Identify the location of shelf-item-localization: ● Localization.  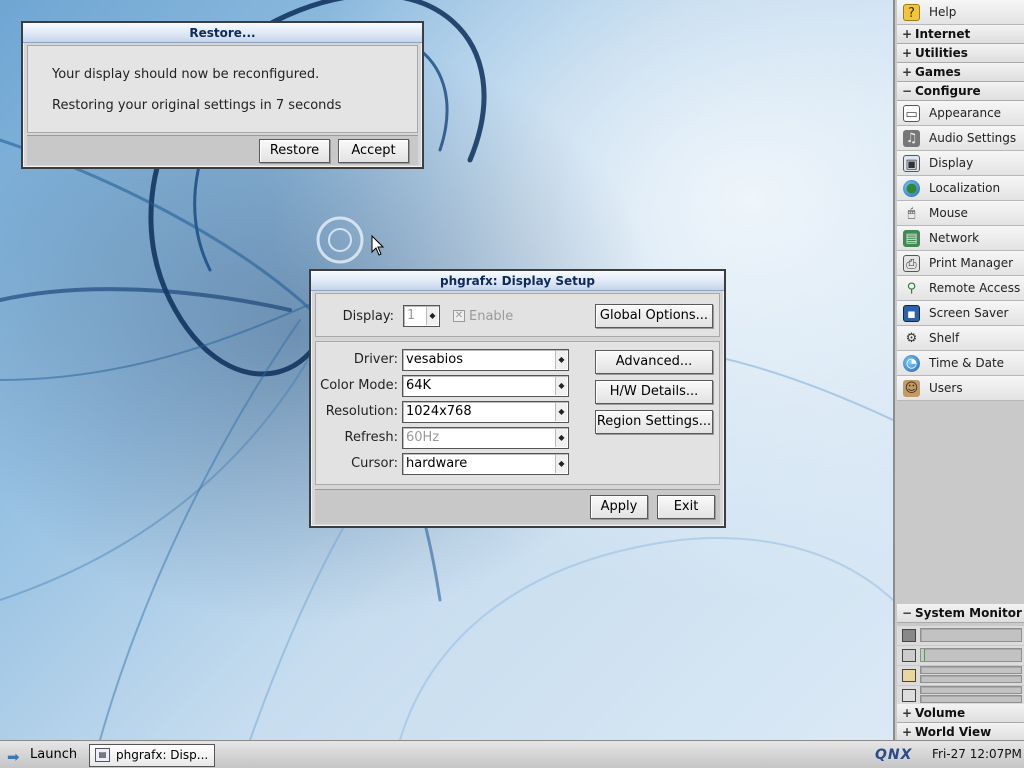
(960, 188).